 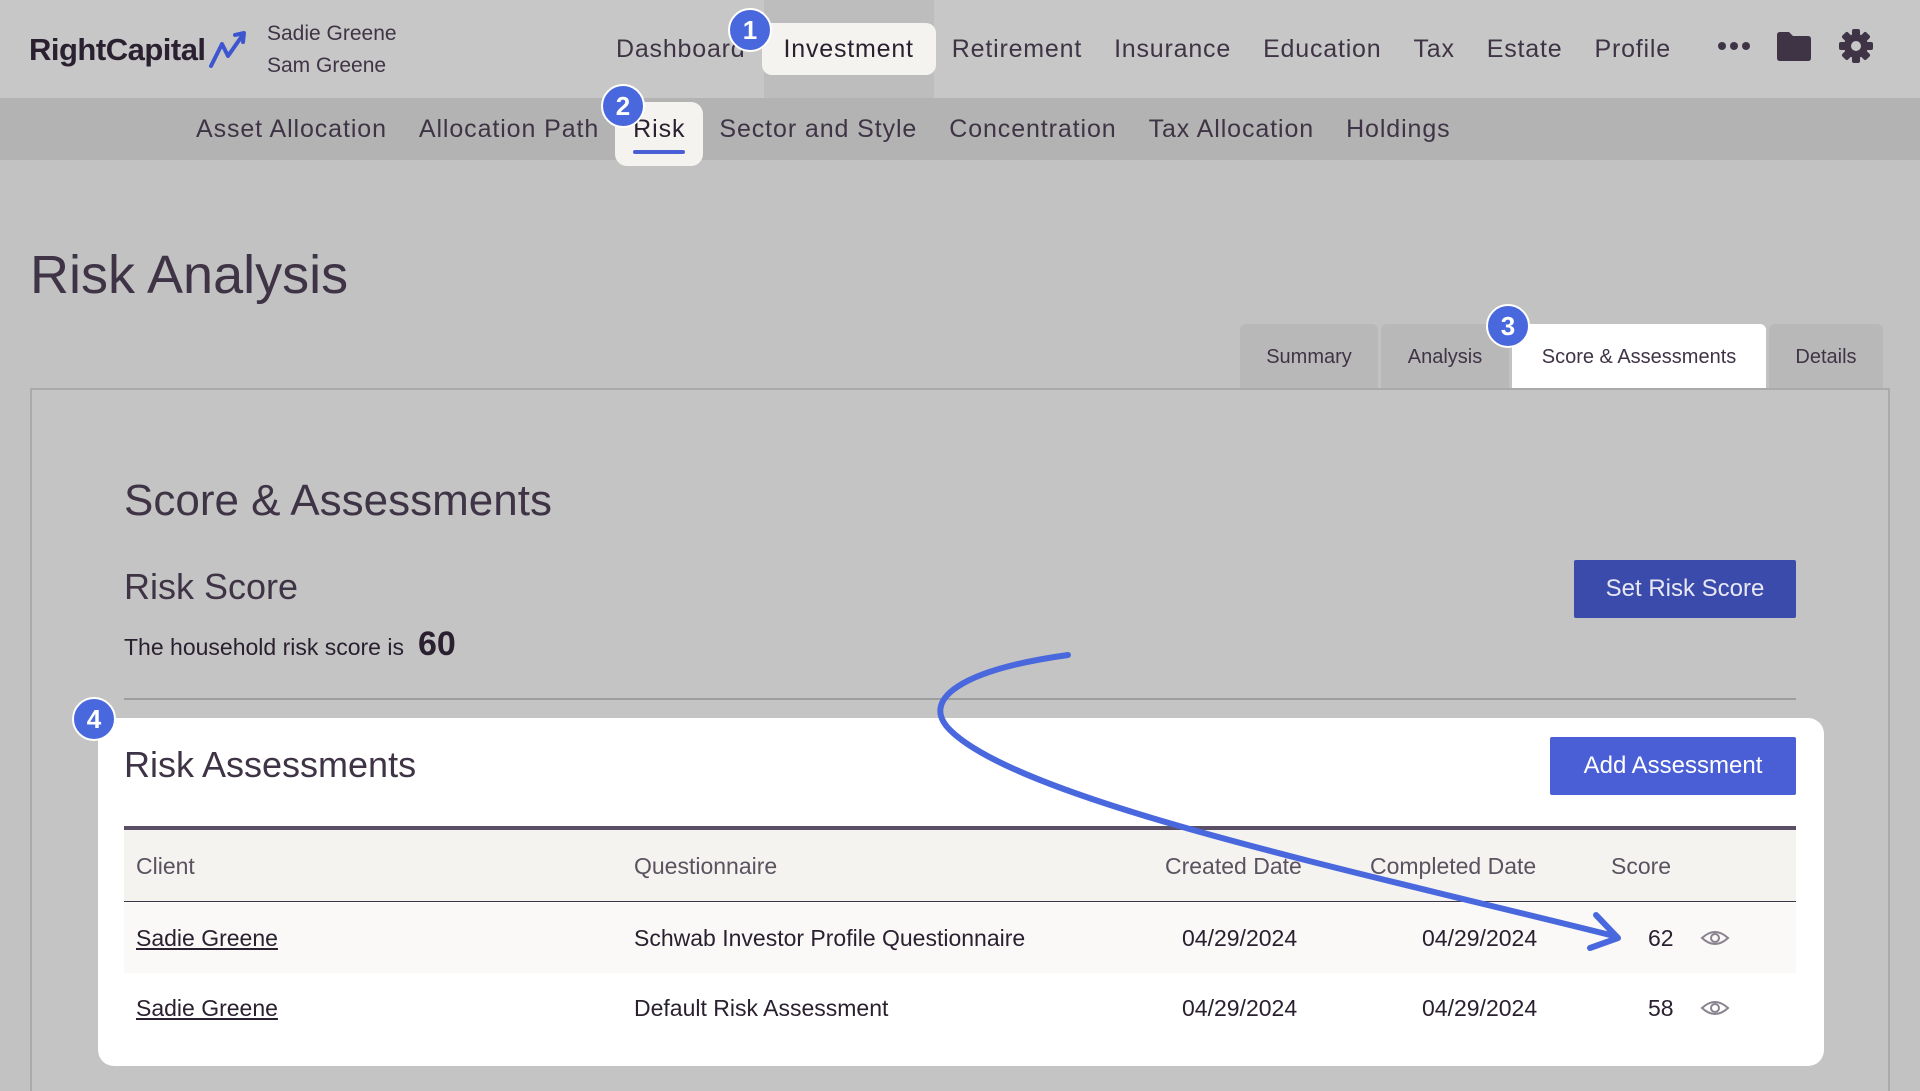 What do you see at coordinates (1661, 1007) in the screenshot?
I see `row-score: 58` at bounding box center [1661, 1007].